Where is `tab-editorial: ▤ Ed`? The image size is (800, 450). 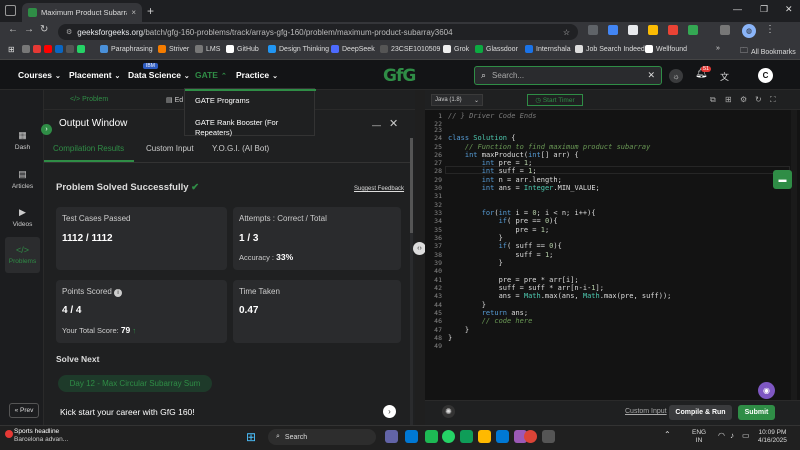
tab-editorial: ▤ Ed is located at coordinates (174, 100).